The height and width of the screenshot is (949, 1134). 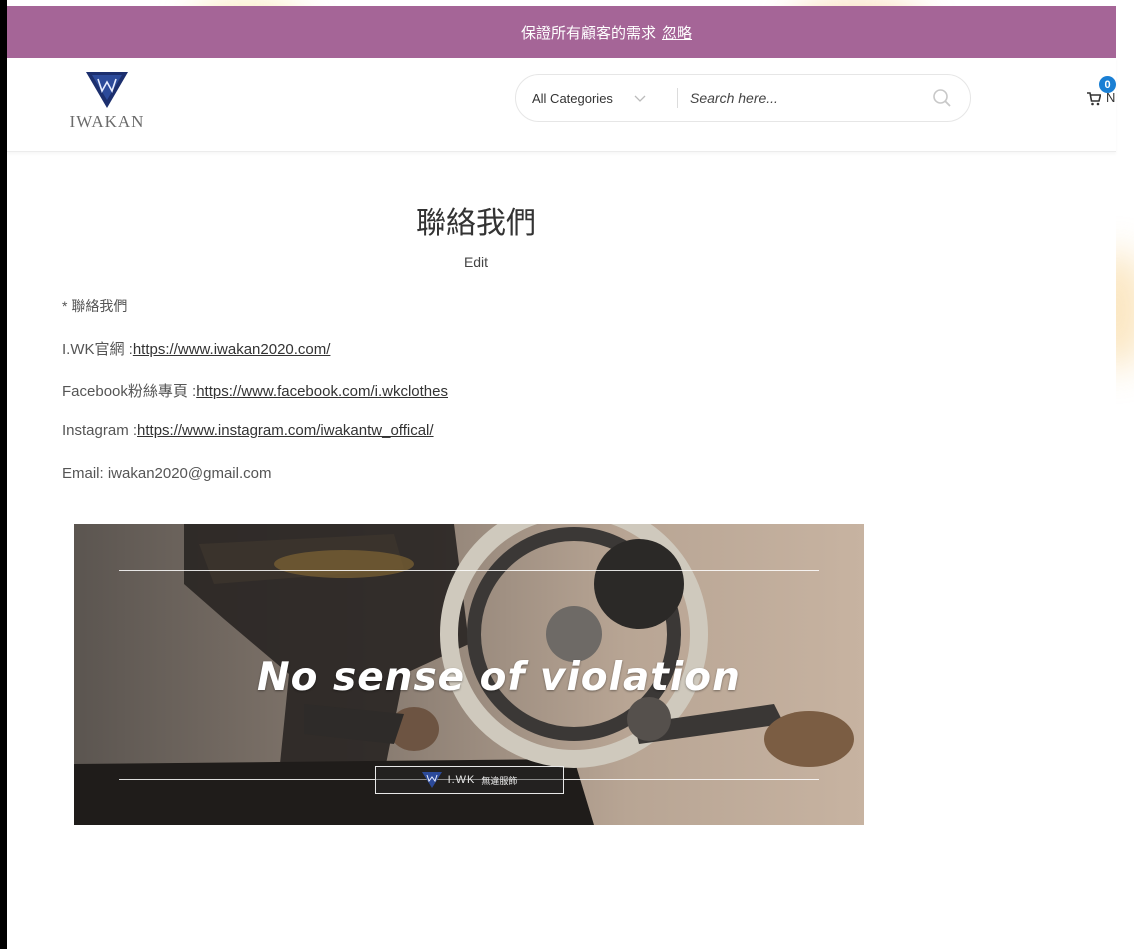 What do you see at coordinates (100, 430) in the screenshot?
I see `instagram-label: Instagram :` at bounding box center [100, 430].